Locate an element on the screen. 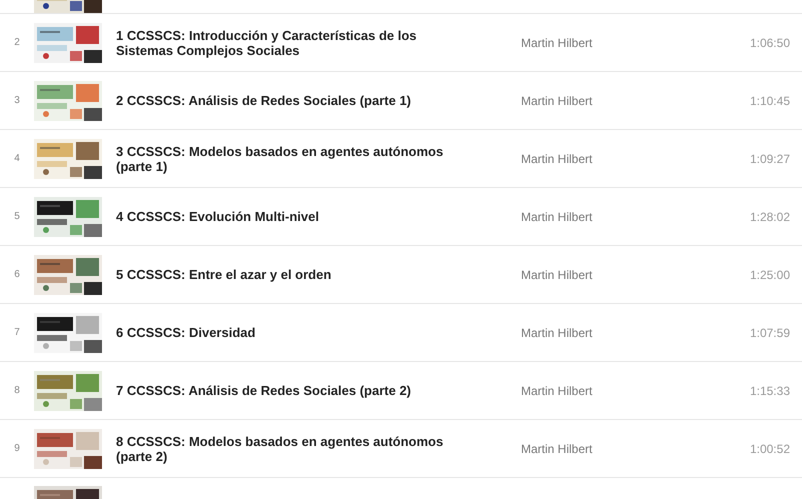 Image resolution: width=802 pixels, height=499 pixels. playlist-index: 3 is located at coordinates (17, 101).